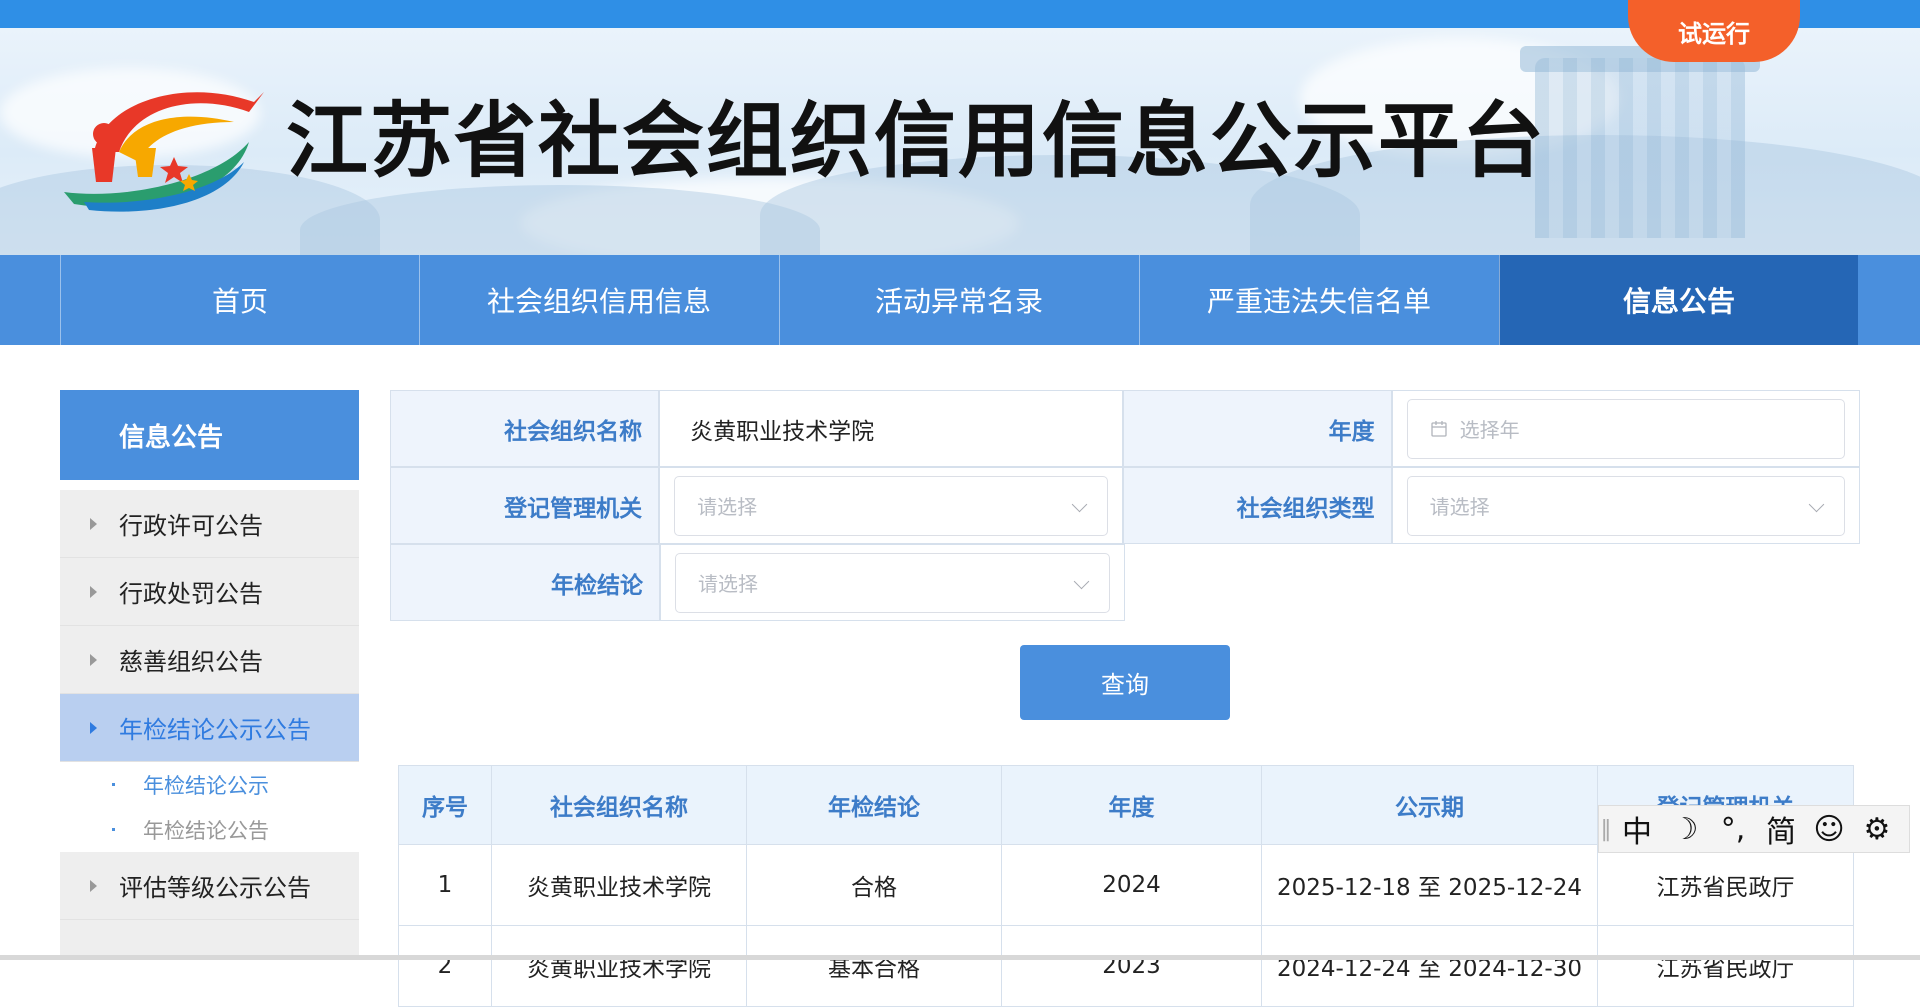 Image resolution: width=1920 pixels, height=1007 pixels. What do you see at coordinates (782, 431) in the screenshot?
I see `org-name-value: 炎黄职业技术学院` at bounding box center [782, 431].